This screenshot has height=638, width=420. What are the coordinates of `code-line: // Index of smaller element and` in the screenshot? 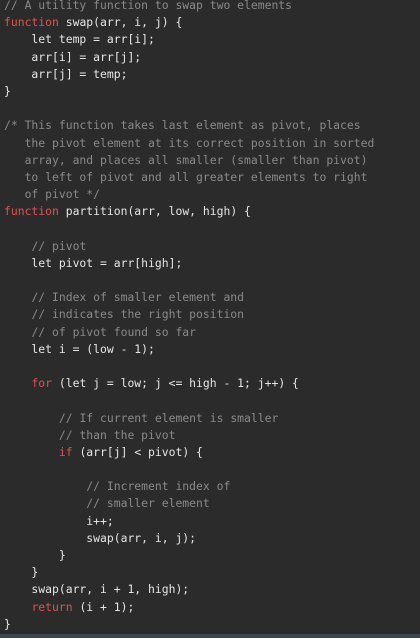 It's located at (189, 297).